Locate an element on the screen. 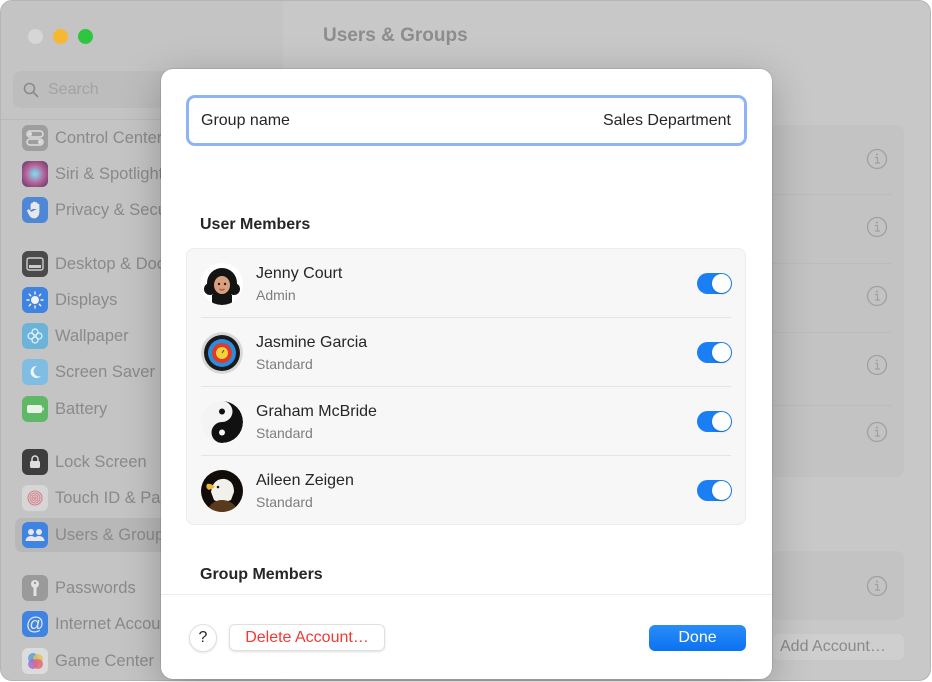  sidebar-item-label: Control Center is located at coordinates (109, 137).